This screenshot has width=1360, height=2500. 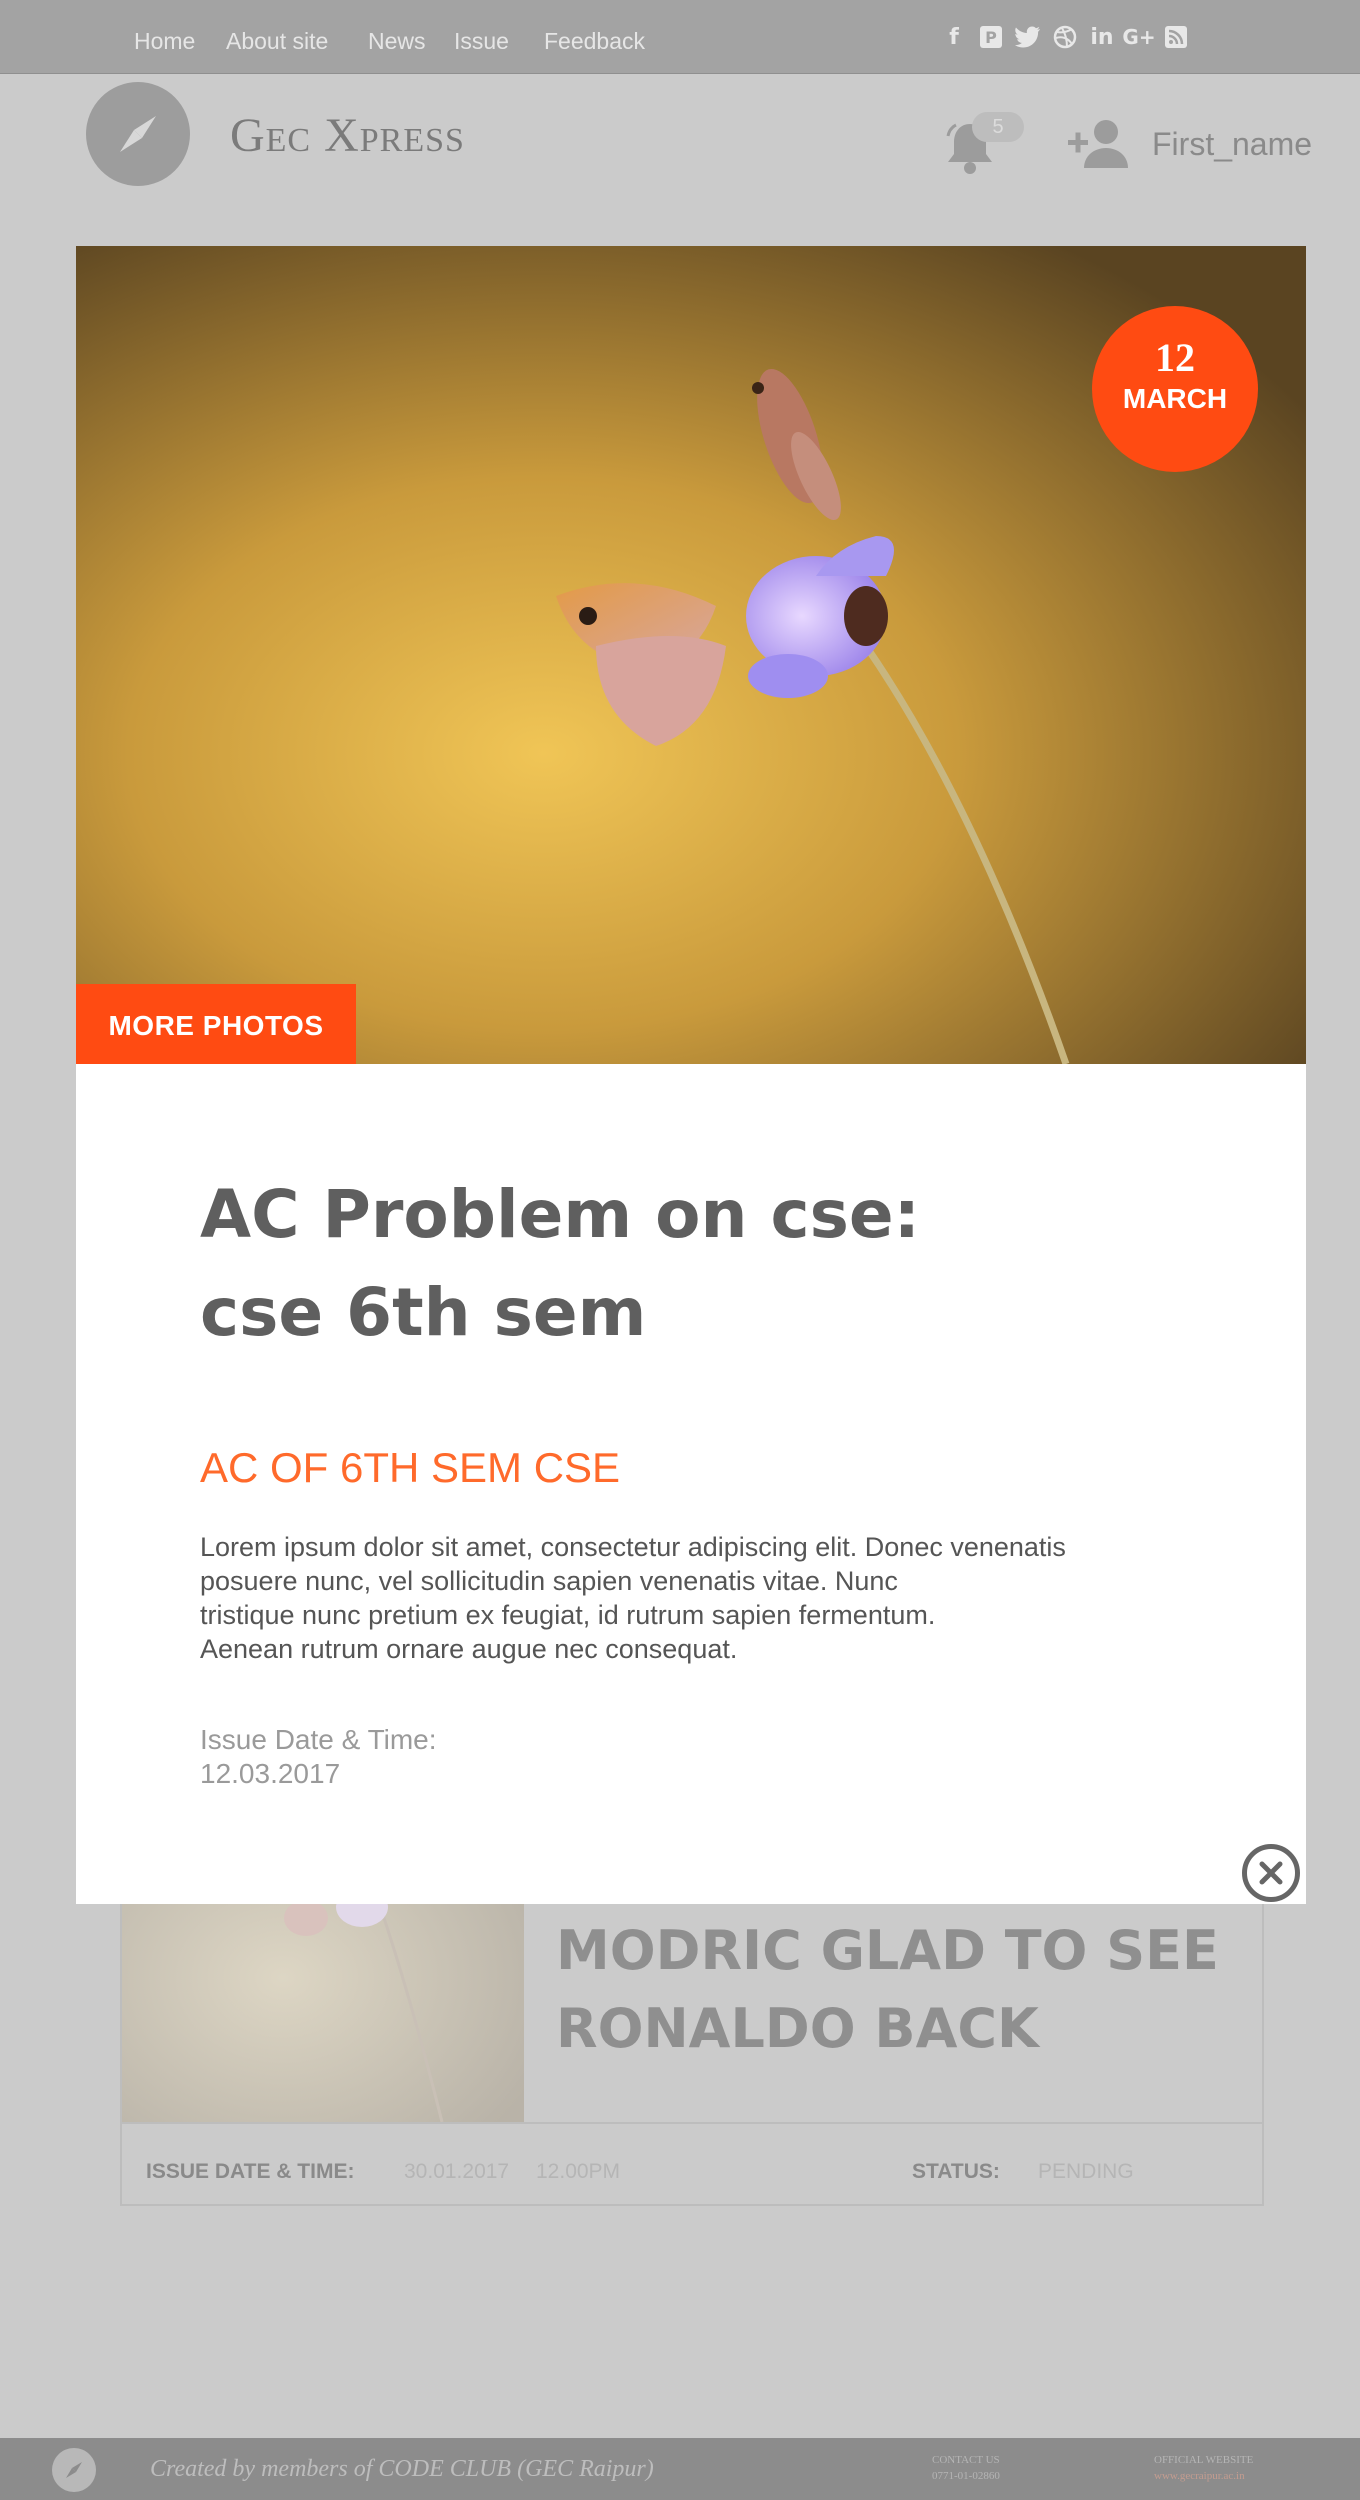 What do you see at coordinates (578, 2171) in the screenshot?
I see `issue-time-value: 12.00PM` at bounding box center [578, 2171].